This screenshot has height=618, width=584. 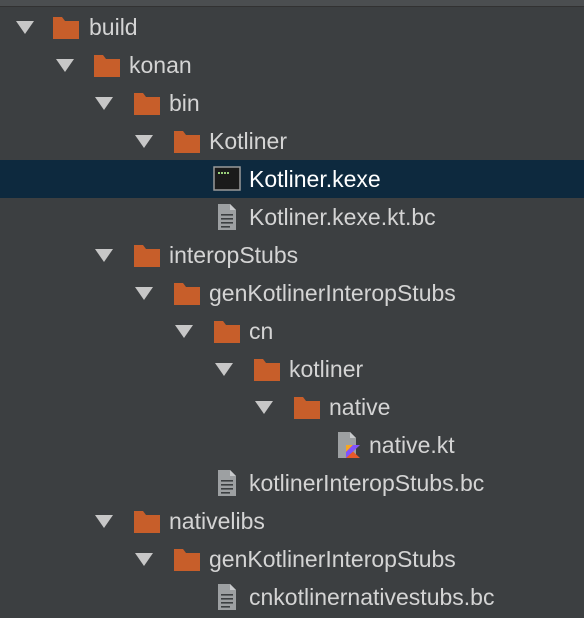 I want to click on tree-label: cn, so click(x=261, y=331).